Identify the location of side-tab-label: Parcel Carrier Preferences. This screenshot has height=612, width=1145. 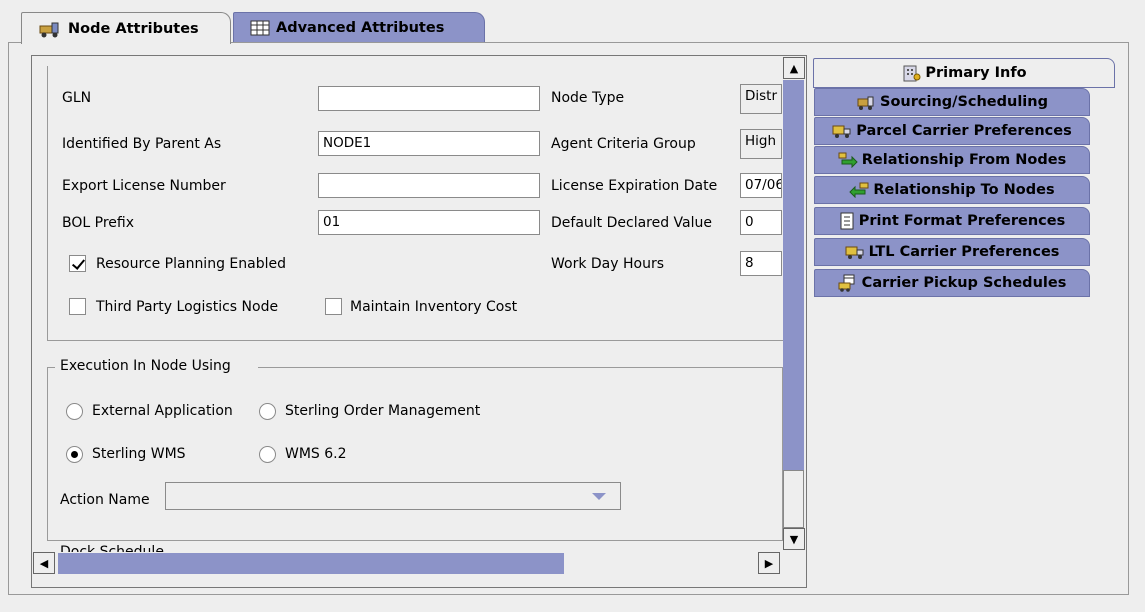
(964, 131).